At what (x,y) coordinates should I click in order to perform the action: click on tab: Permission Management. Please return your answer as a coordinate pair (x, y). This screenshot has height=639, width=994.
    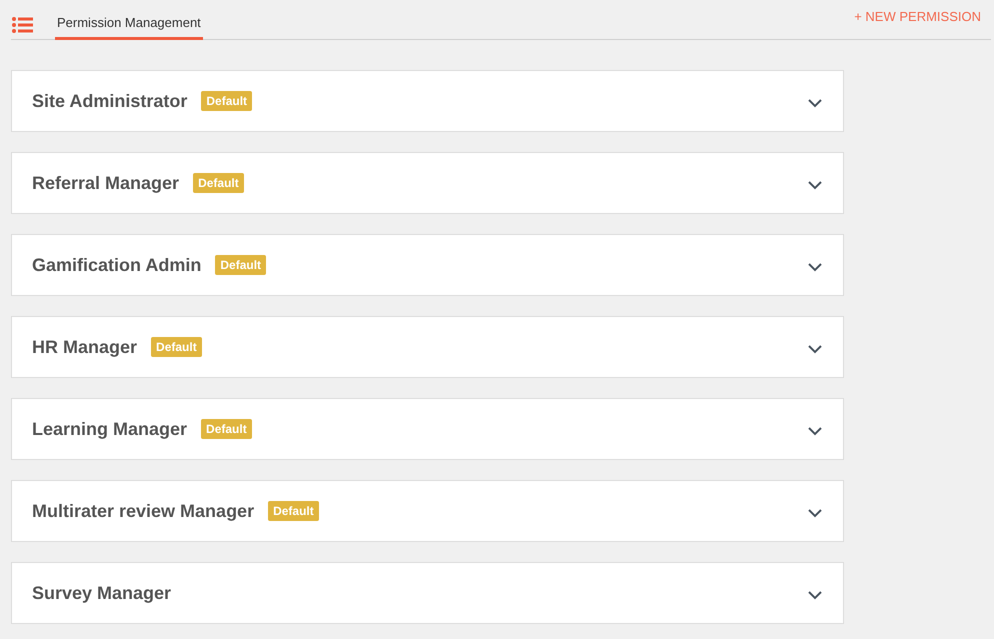
    Looking at the image, I should click on (129, 27).